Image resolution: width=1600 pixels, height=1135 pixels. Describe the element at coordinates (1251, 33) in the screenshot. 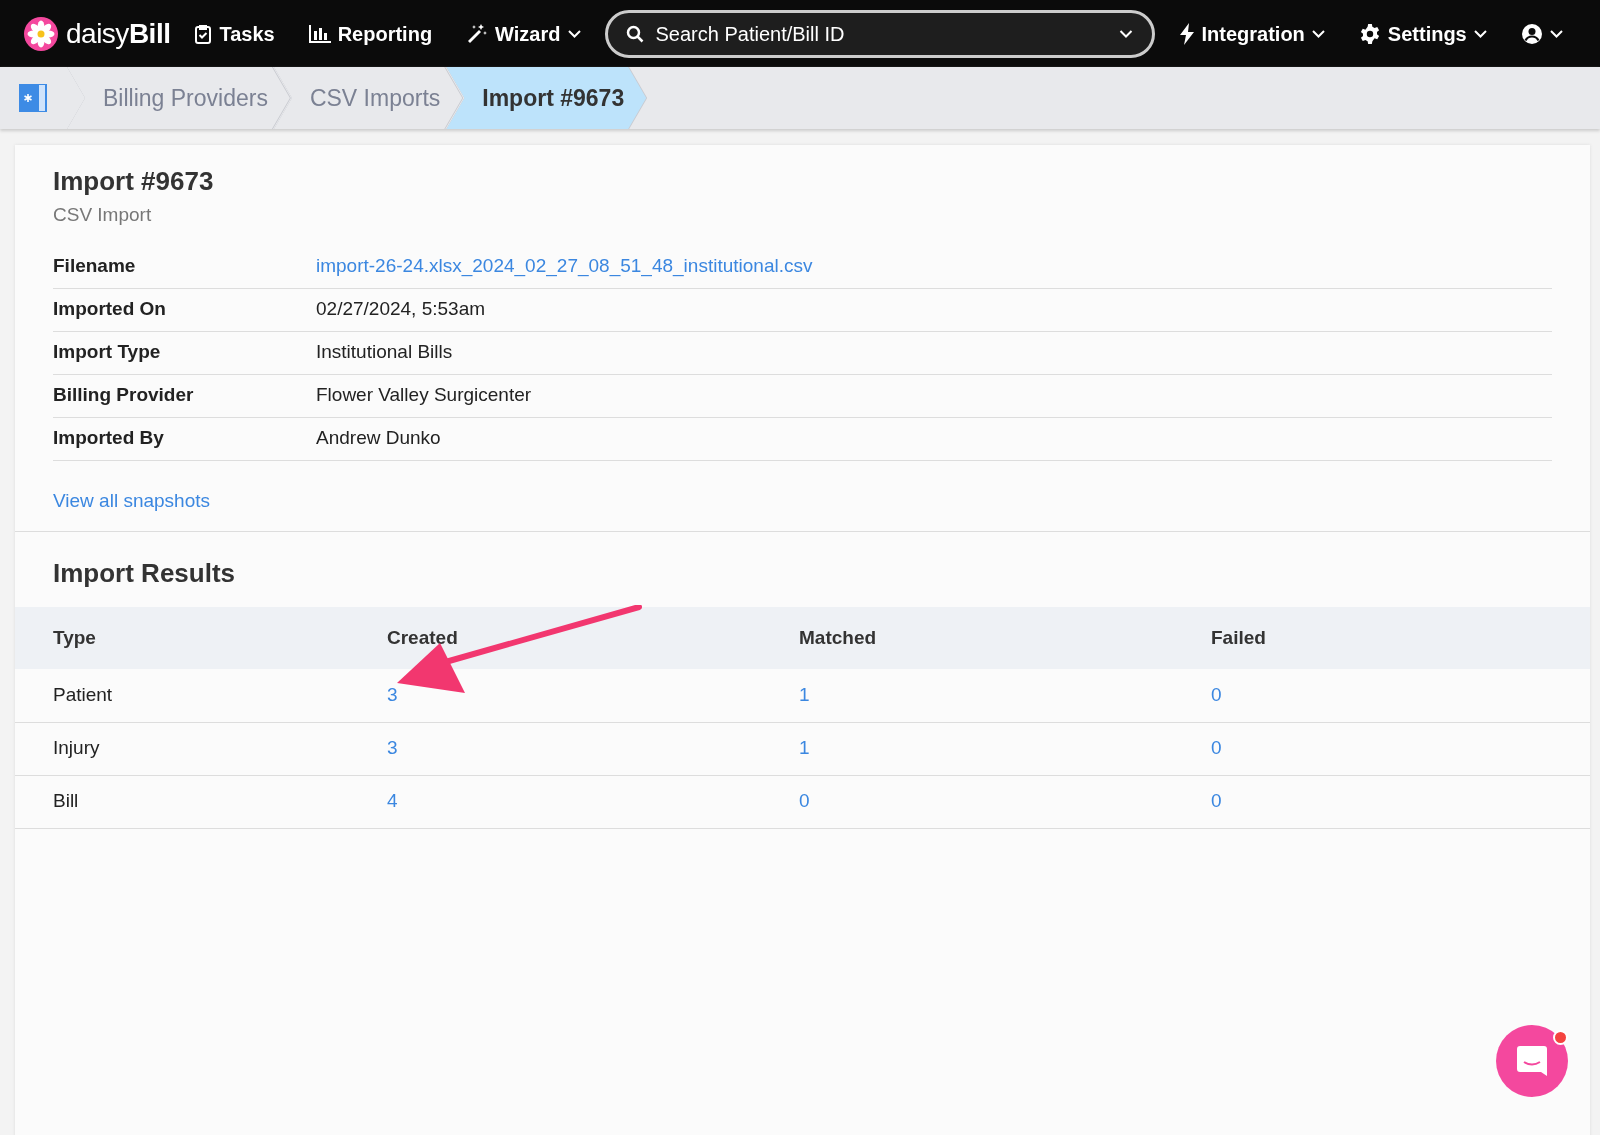

I see `nav-link: Integration` at that location.